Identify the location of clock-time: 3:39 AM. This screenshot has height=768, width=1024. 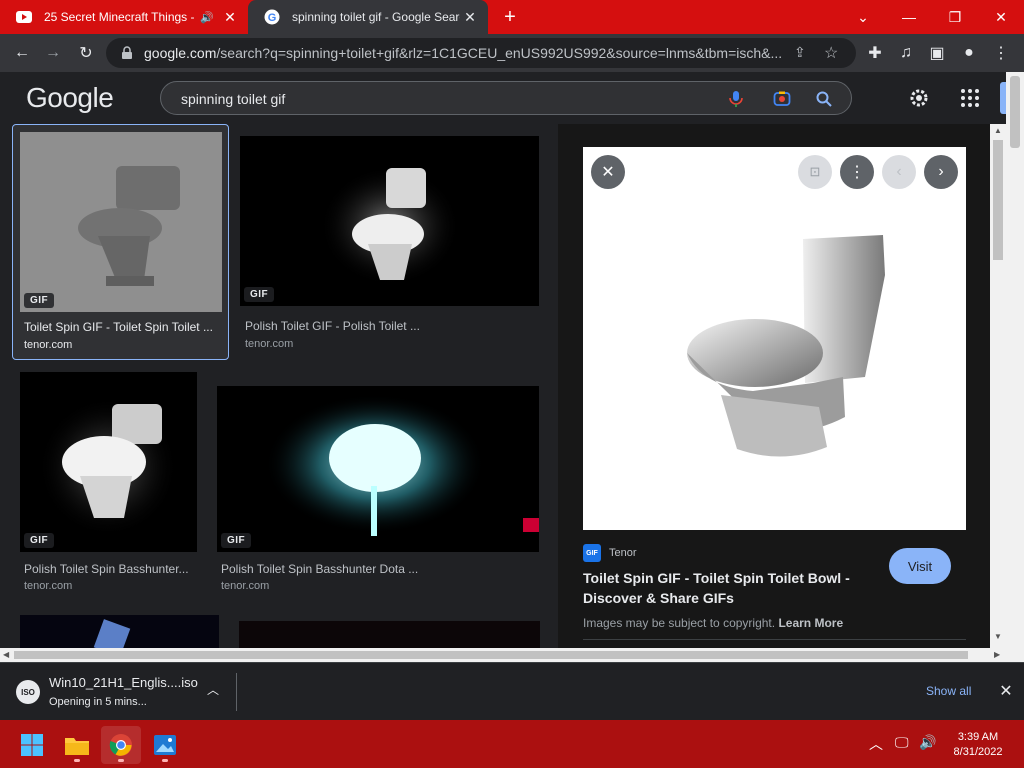
(978, 737).